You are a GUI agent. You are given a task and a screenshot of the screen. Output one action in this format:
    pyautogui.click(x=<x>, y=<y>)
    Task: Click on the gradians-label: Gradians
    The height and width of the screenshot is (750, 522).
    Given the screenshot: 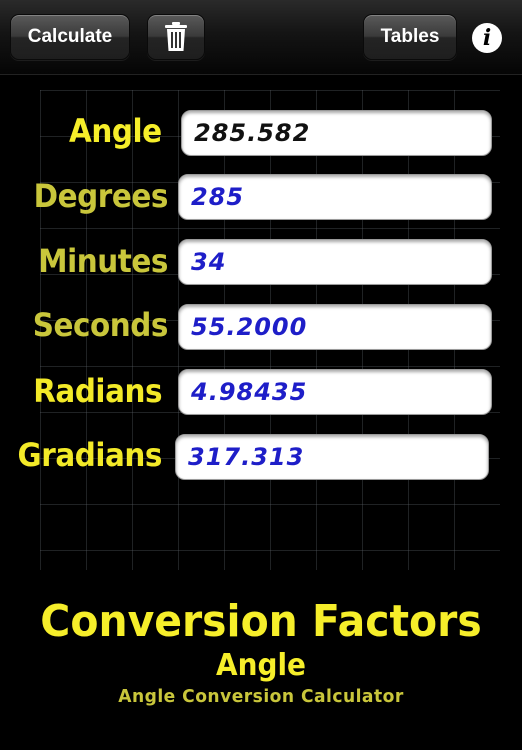 What is the action you would take?
    pyautogui.click(x=90, y=455)
    